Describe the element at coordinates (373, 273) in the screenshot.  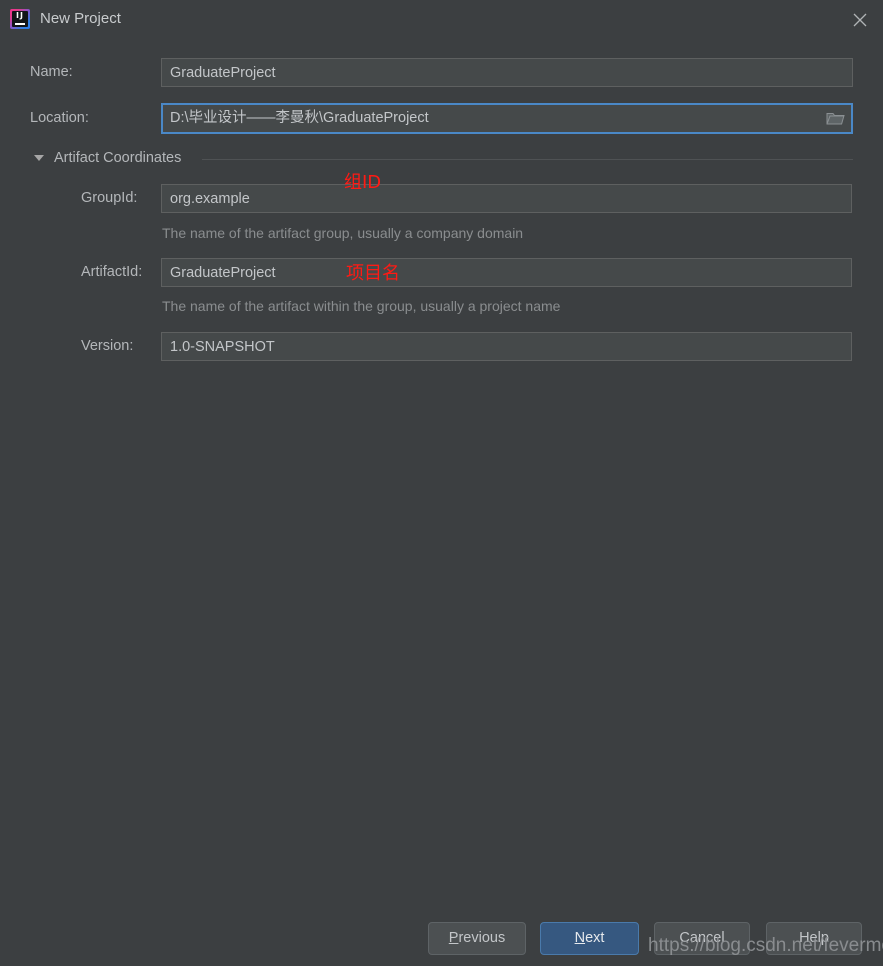
I see `annotation-artifact-id: 项目名` at that location.